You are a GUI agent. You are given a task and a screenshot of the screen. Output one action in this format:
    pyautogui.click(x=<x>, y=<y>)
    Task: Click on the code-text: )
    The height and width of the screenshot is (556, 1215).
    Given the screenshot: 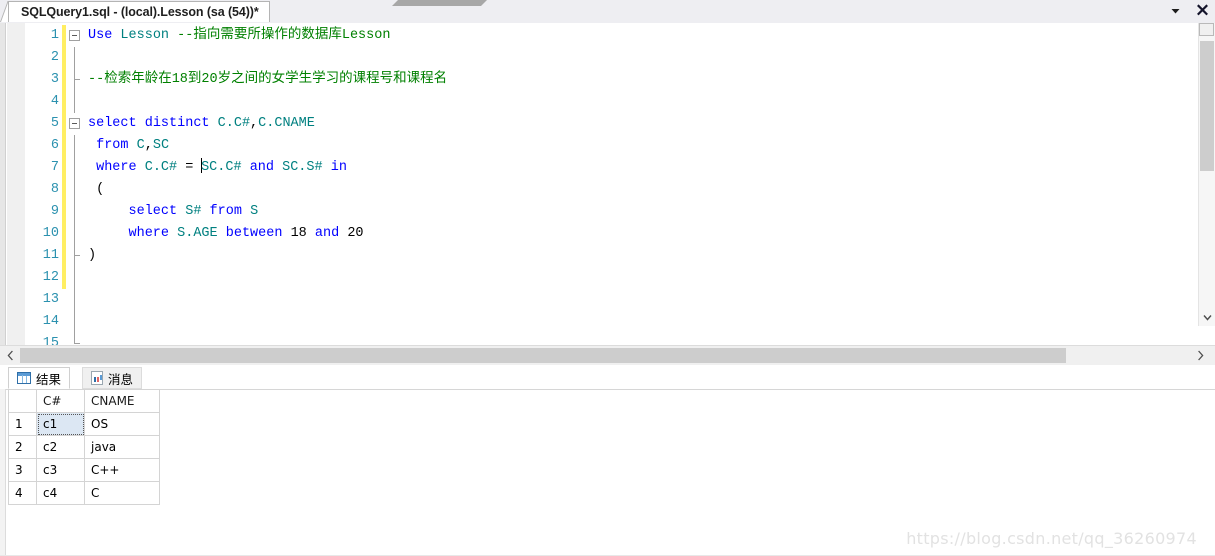 What is the action you would take?
    pyautogui.click(x=634, y=256)
    